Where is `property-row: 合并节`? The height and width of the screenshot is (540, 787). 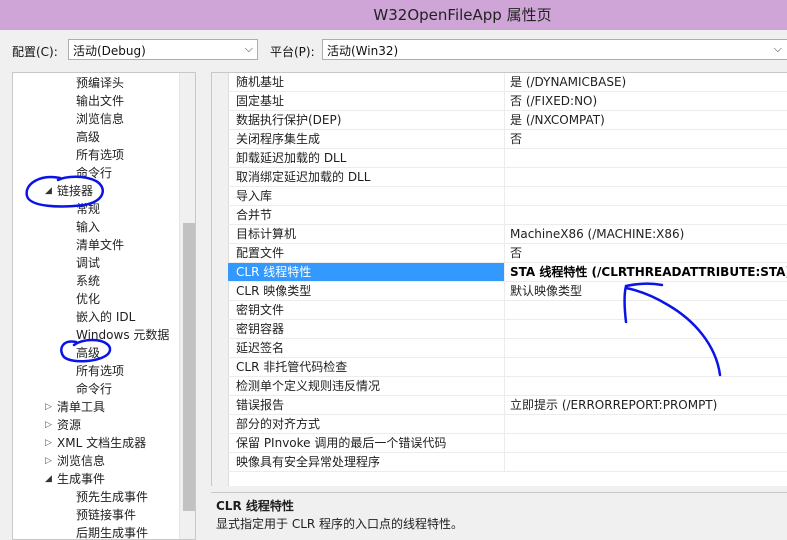 property-row: 合并节 is located at coordinates (507, 215).